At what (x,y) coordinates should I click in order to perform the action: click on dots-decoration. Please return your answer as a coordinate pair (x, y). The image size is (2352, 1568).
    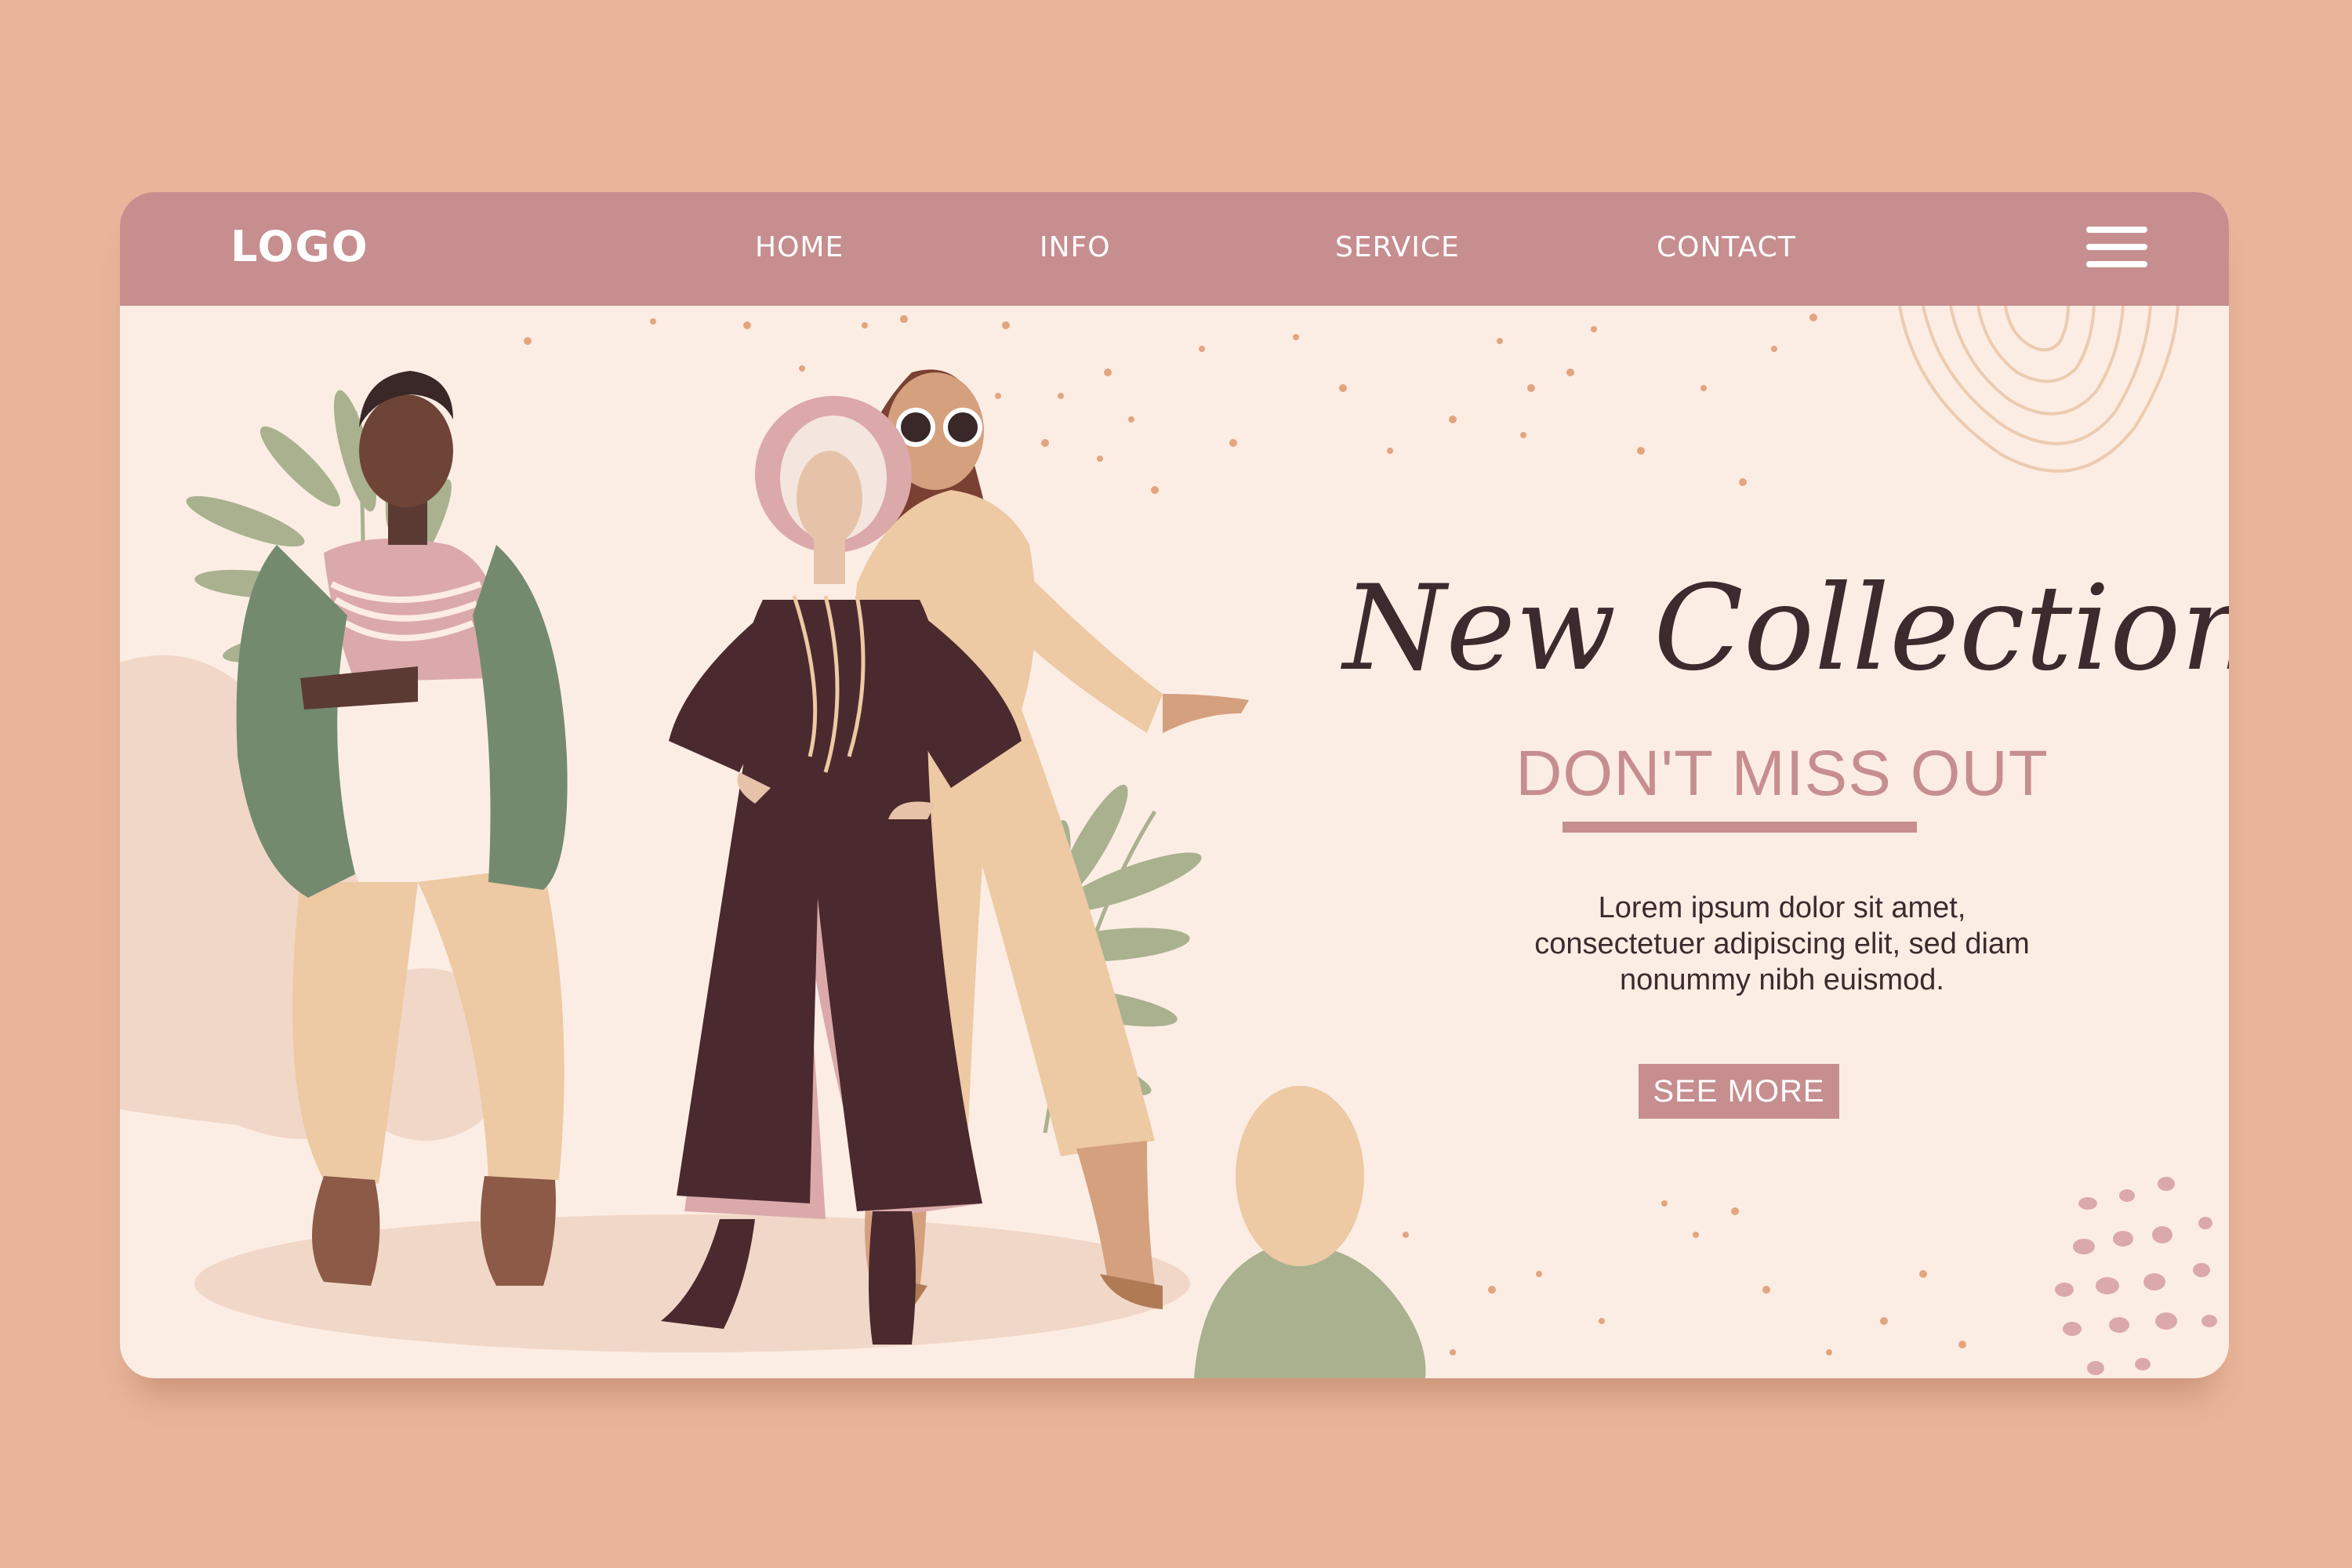
    Looking at the image, I should click on (2136, 1276).